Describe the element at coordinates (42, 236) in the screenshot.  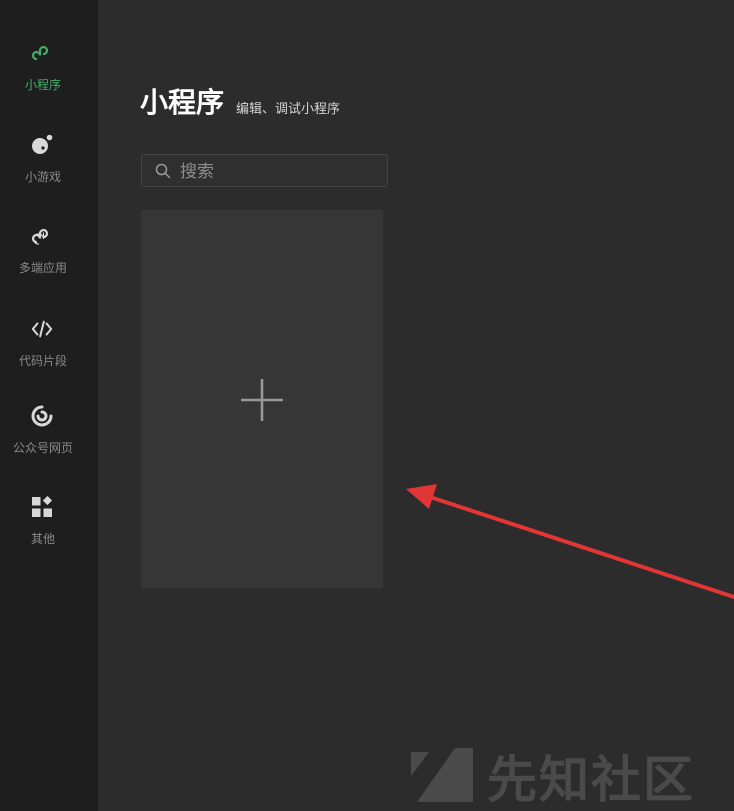
I see `multiplatform-icon` at that location.